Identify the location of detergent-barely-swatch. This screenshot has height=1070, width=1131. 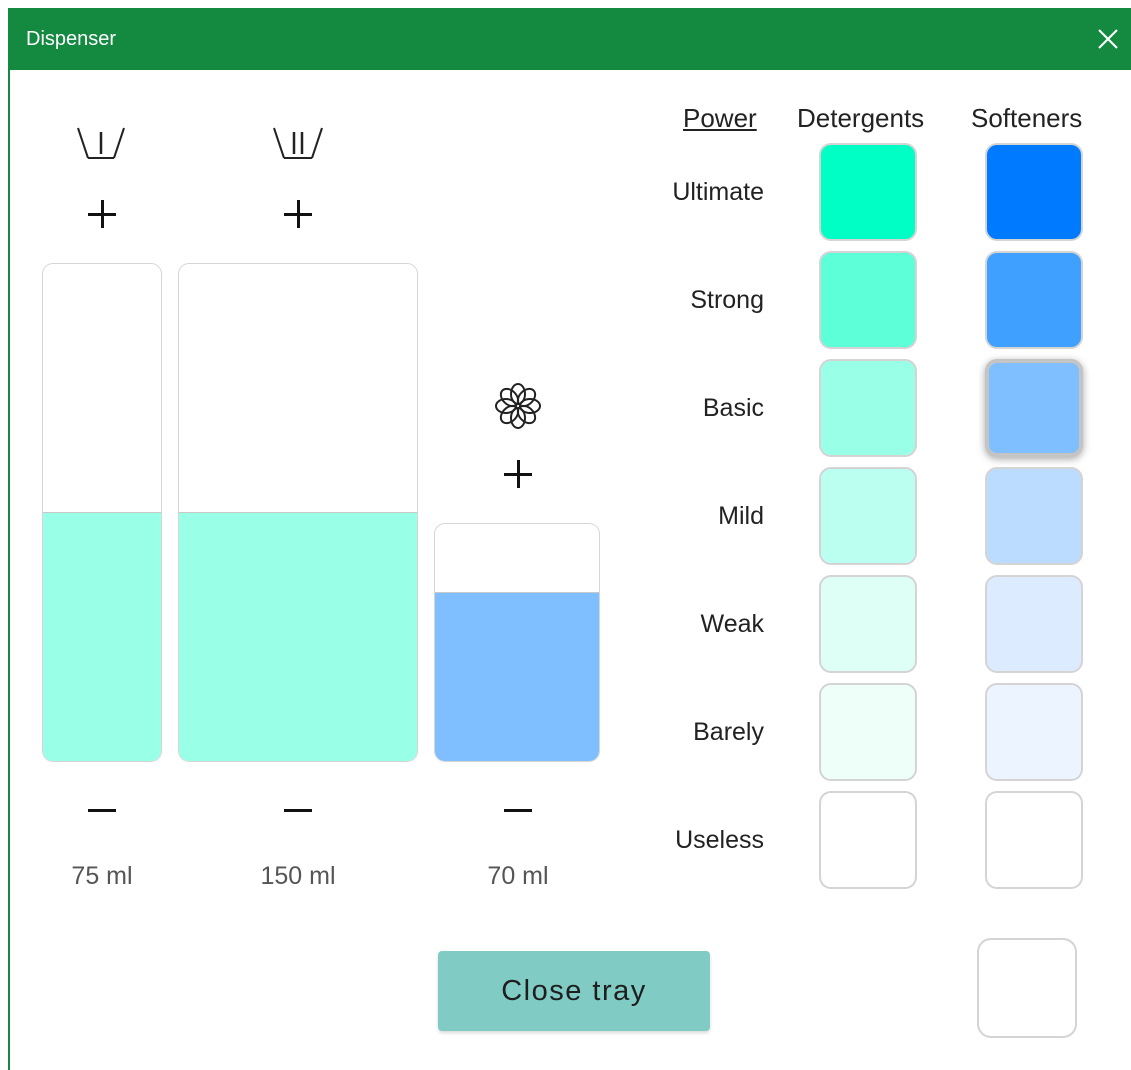
(868, 732).